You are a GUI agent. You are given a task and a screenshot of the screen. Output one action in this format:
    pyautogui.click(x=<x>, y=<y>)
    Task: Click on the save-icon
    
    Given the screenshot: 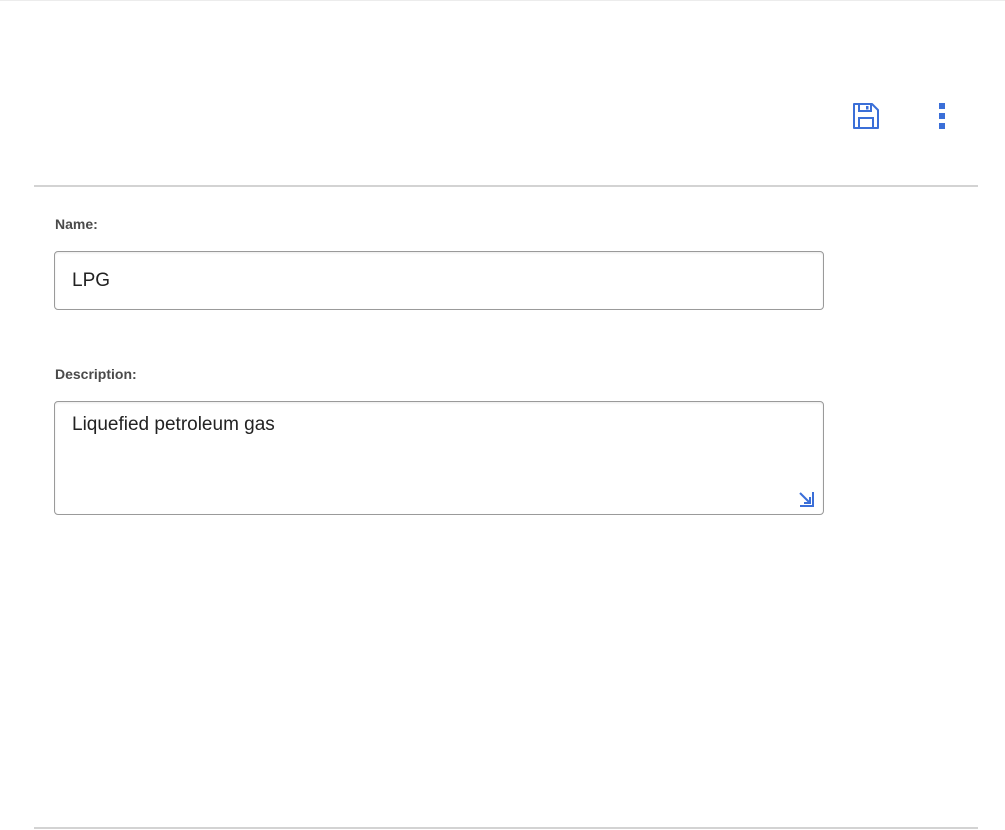 What is the action you would take?
    pyautogui.click(x=866, y=116)
    